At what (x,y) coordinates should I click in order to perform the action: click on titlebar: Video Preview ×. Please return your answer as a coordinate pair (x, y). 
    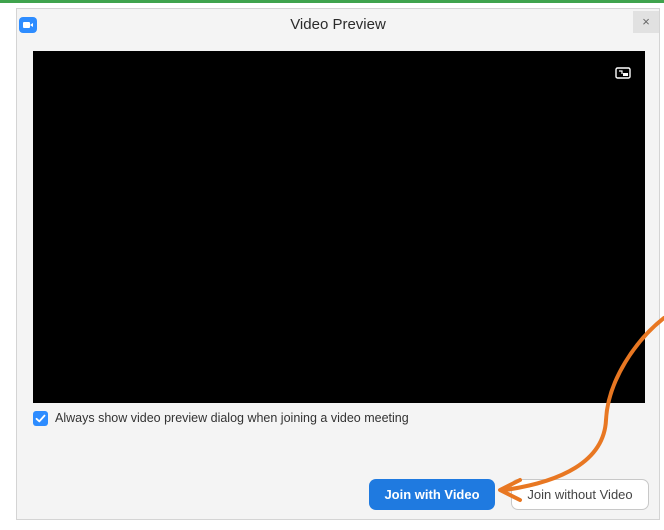
    Looking at the image, I should click on (338, 24).